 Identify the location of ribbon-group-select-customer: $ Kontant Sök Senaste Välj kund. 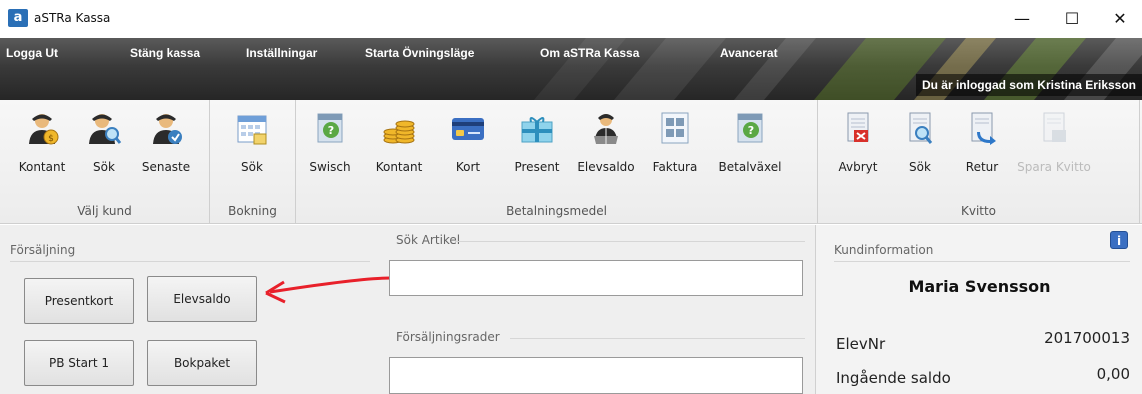
(105, 162).